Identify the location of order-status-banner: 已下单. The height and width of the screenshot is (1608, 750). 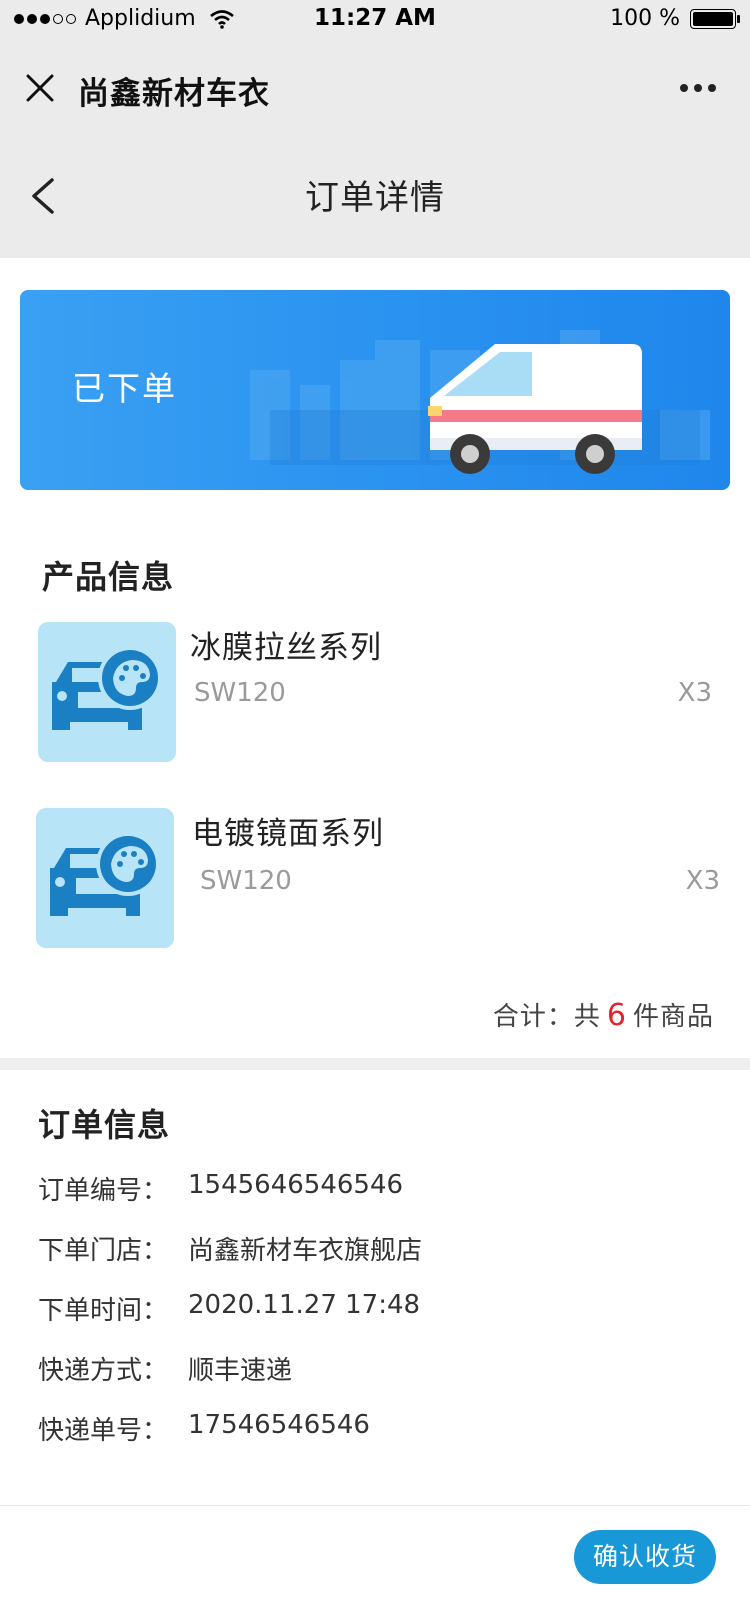
(375, 390).